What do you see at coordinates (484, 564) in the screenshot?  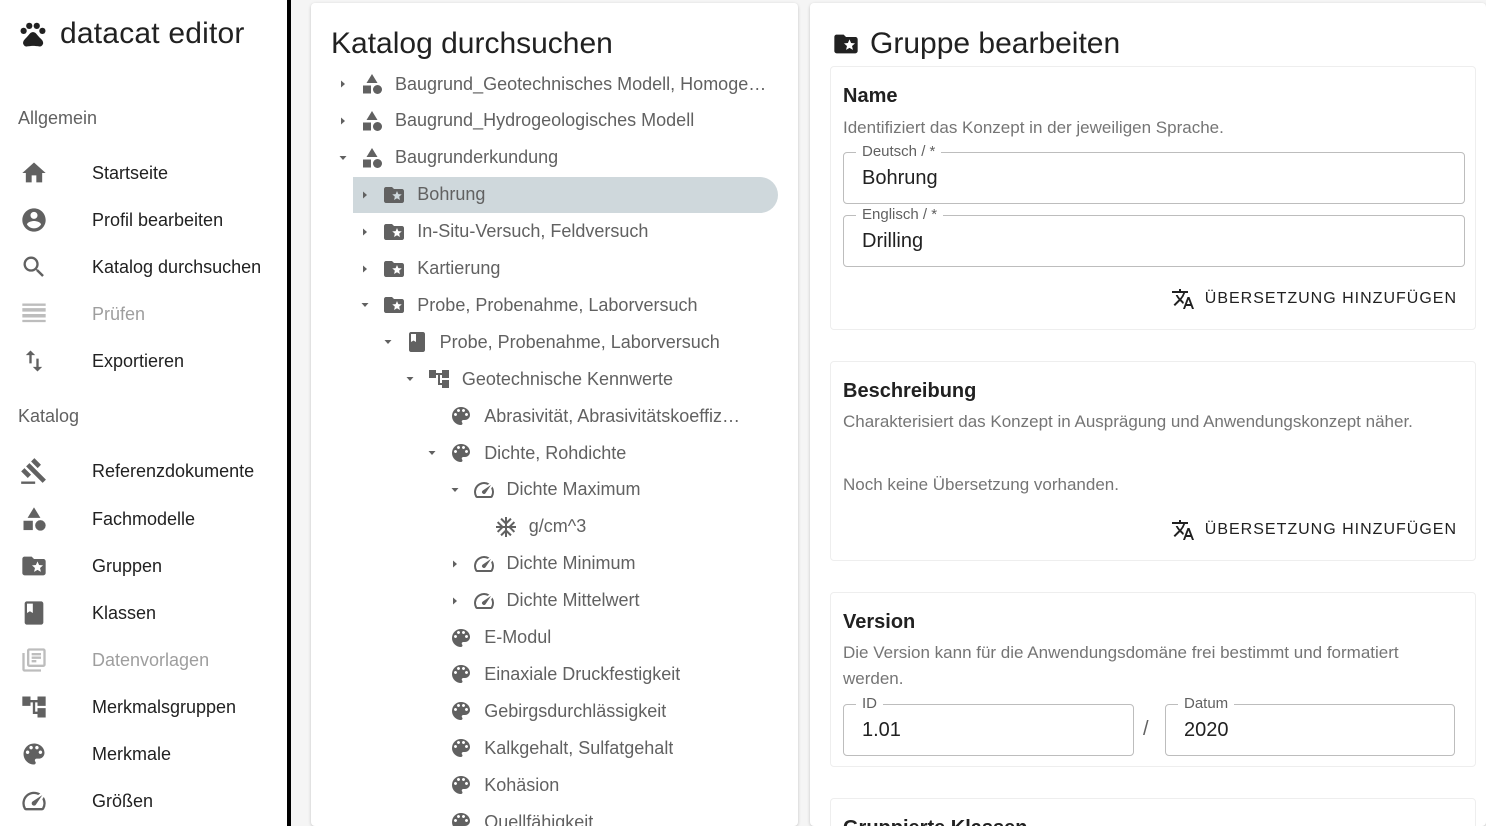 I see `speed-icon` at bounding box center [484, 564].